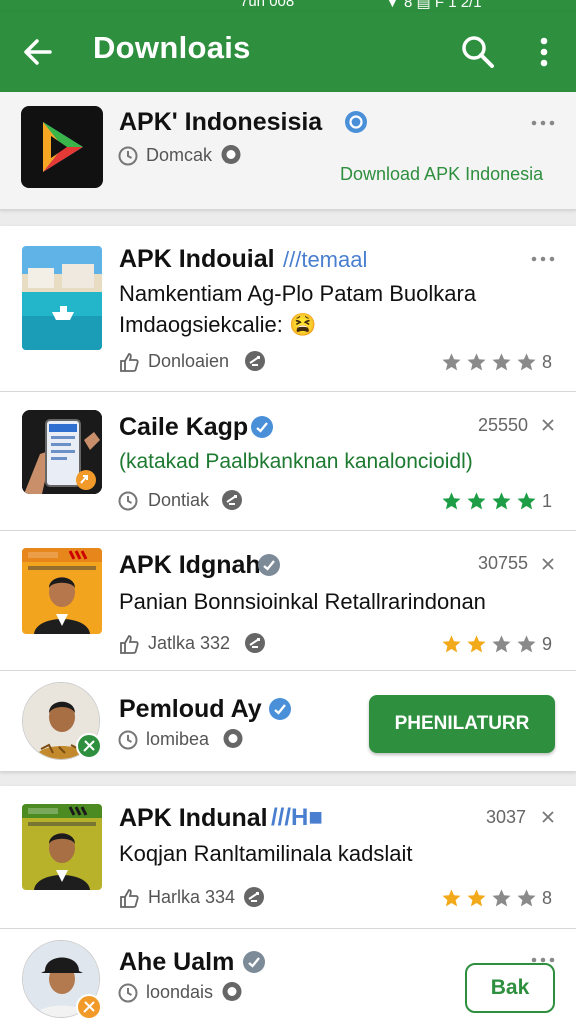 This screenshot has width=576, height=1024. What do you see at coordinates (193, 818) in the screenshot?
I see `app-name: APK Indunal` at bounding box center [193, 818].